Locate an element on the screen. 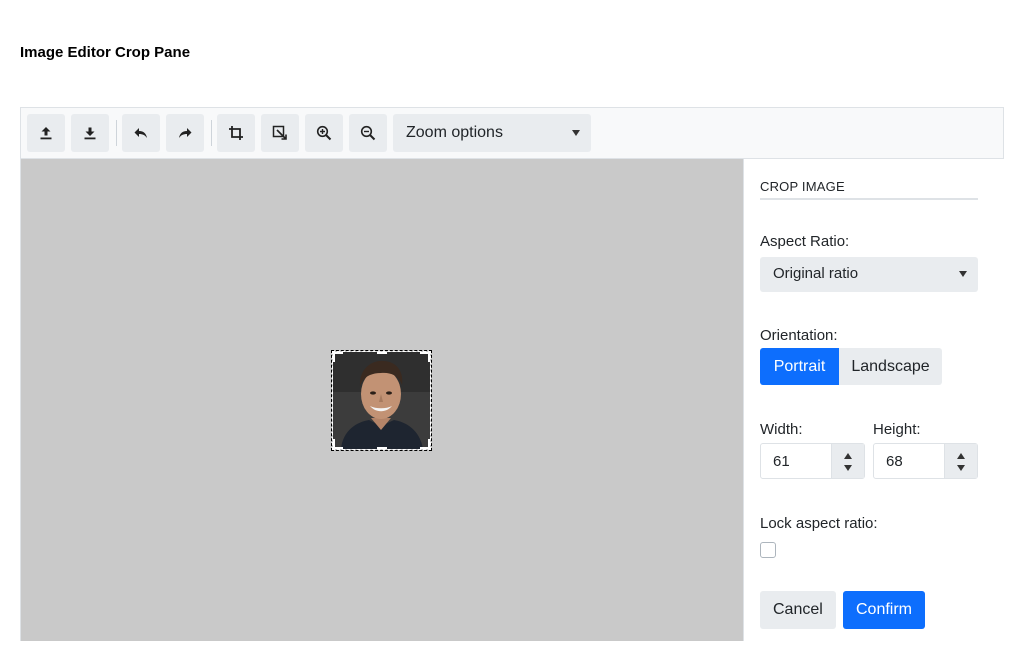 The height and width of the screenshot is (660, 1024). zoom-in-icon is located at coordinates (324, 133).